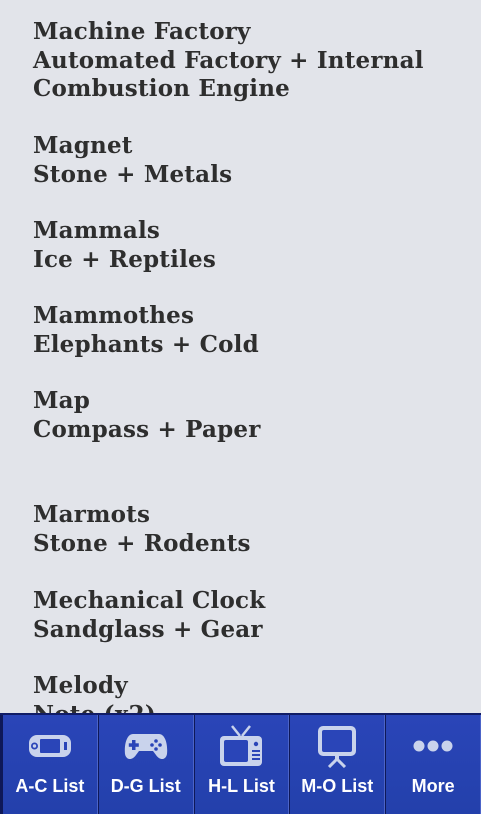  What do you see at coordinates (147, 429) in the screenshot?
I see `item-recipe: Compass + Paper` at bounding box center [147, 429].